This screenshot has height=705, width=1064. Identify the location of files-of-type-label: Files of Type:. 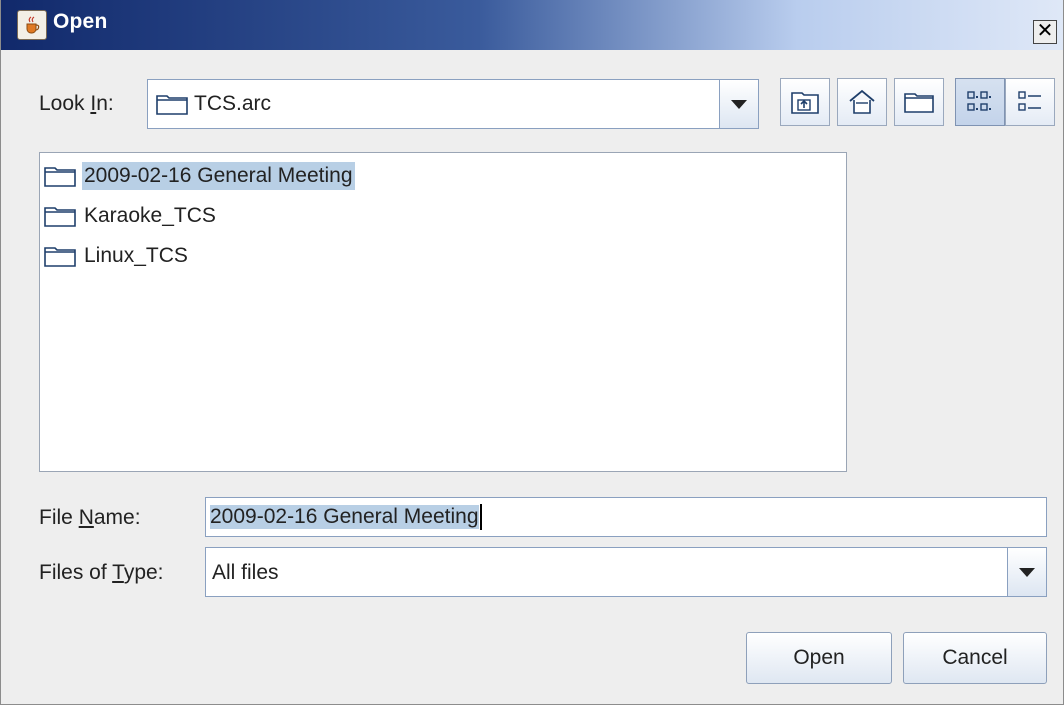
(101, 572).